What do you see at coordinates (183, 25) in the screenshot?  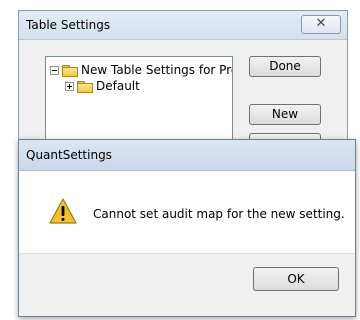 I see `table-settings-titlebar: Table Settings ✕` at bounding box center [183, 25].